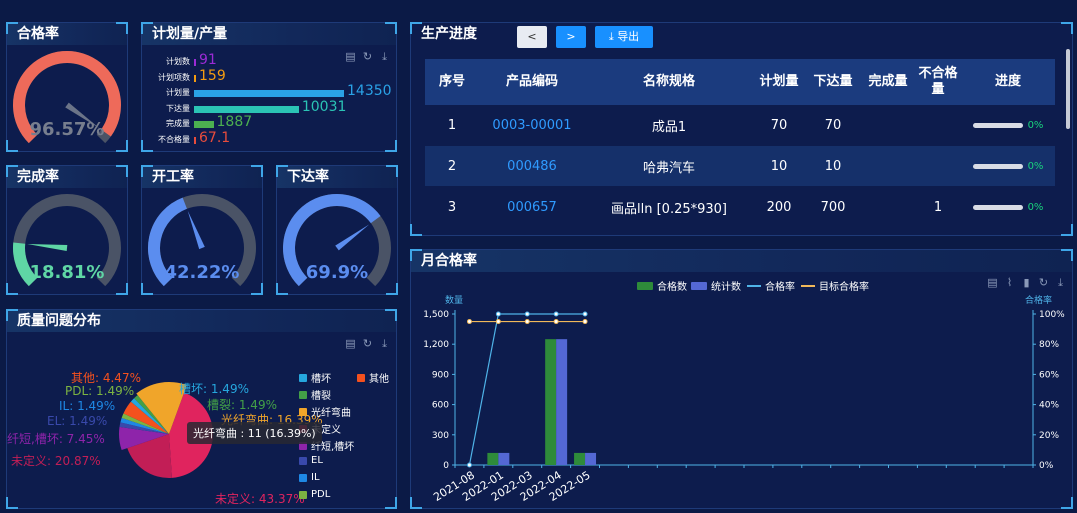  What do you see at coordinates (337, 177) in the screenshot?
I see `issue-rate-title: 下达率` at bounding box center [337, 177].